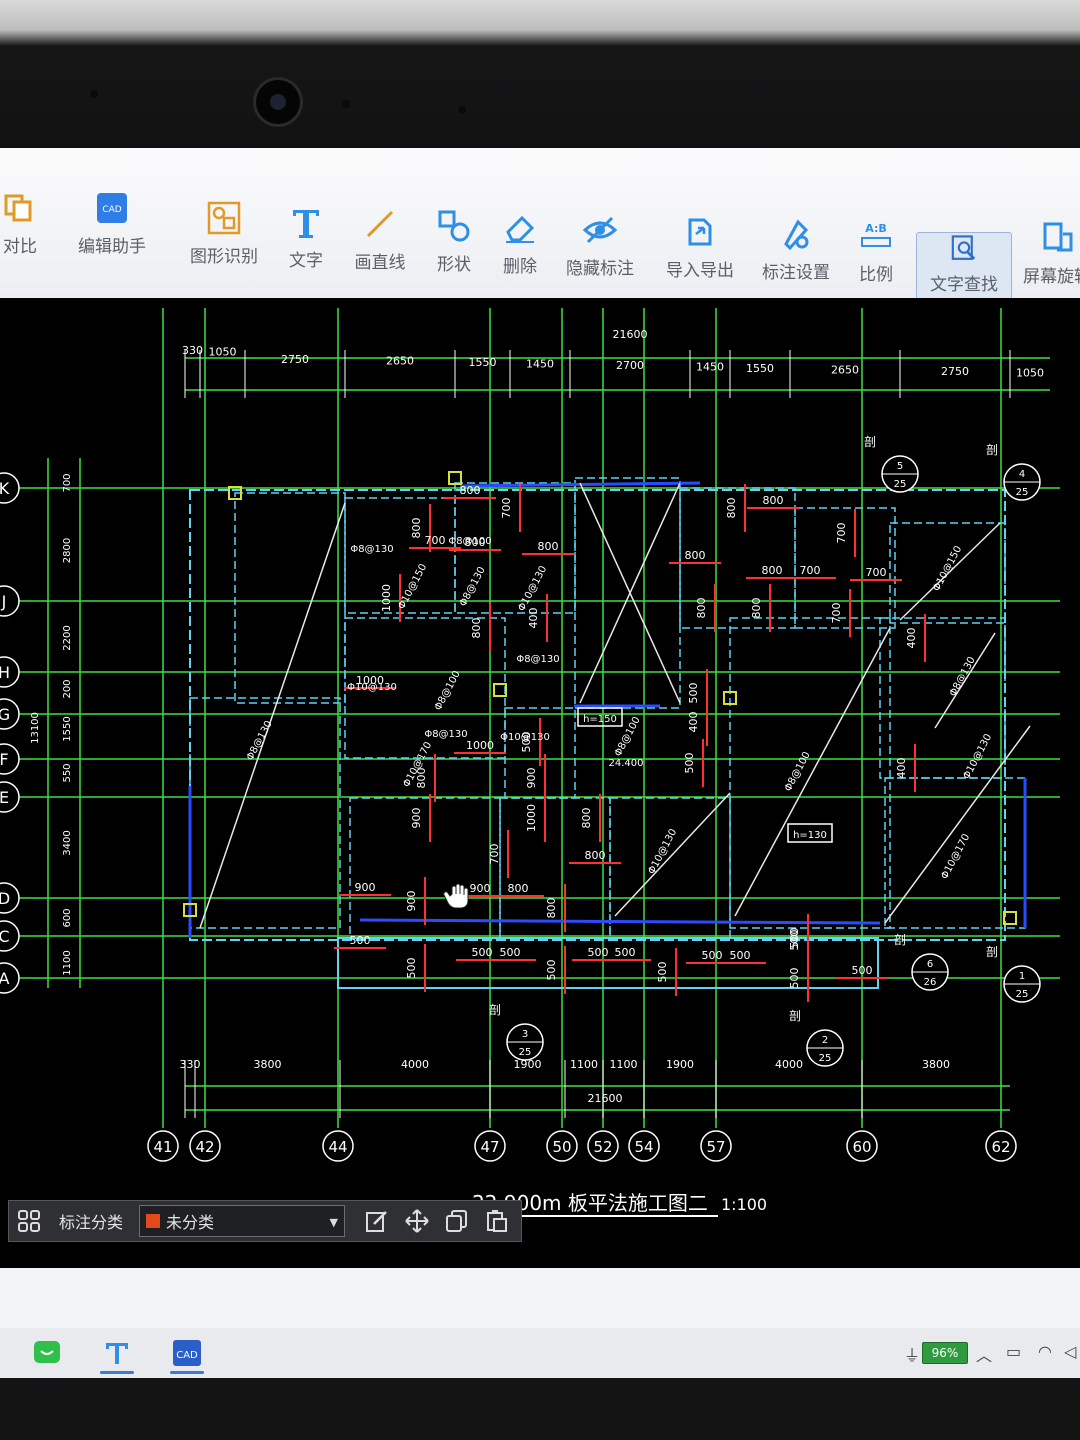 The width and height of the screenshot is (1080, 1440). I want to click on edit-annotation-button, so click(377, 1221).